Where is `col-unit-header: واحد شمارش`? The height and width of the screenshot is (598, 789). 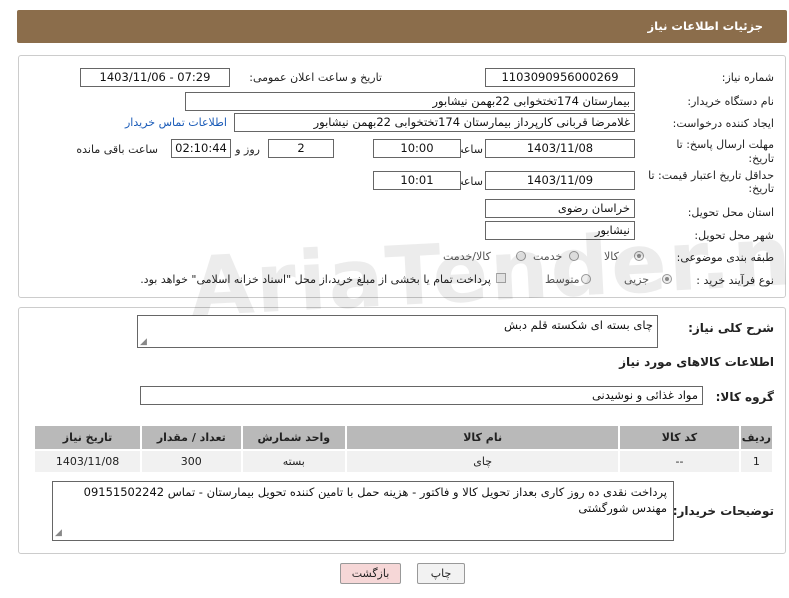 col-unit-header: واحد شمارش is located at coordinates (294, 437).